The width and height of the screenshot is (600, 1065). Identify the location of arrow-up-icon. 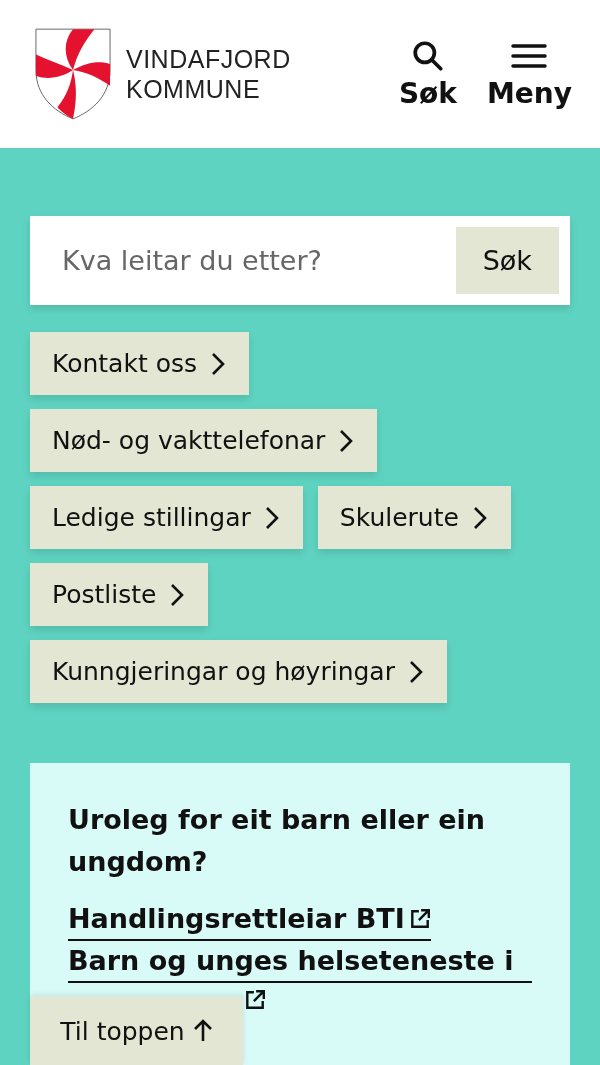
(202, 1031).